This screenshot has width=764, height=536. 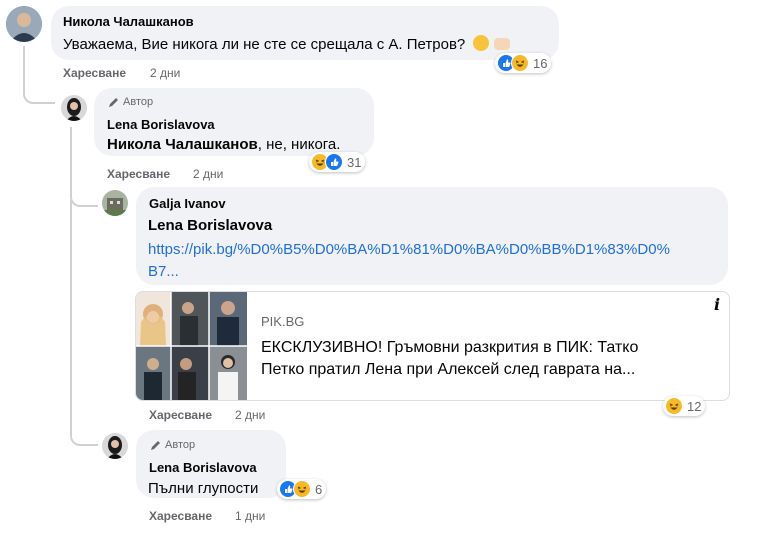 What do you see at coordinates (128, 21) in the screenshot?
I see `comment-author: Никола Чалашканов` at bounding box center [128, 21].